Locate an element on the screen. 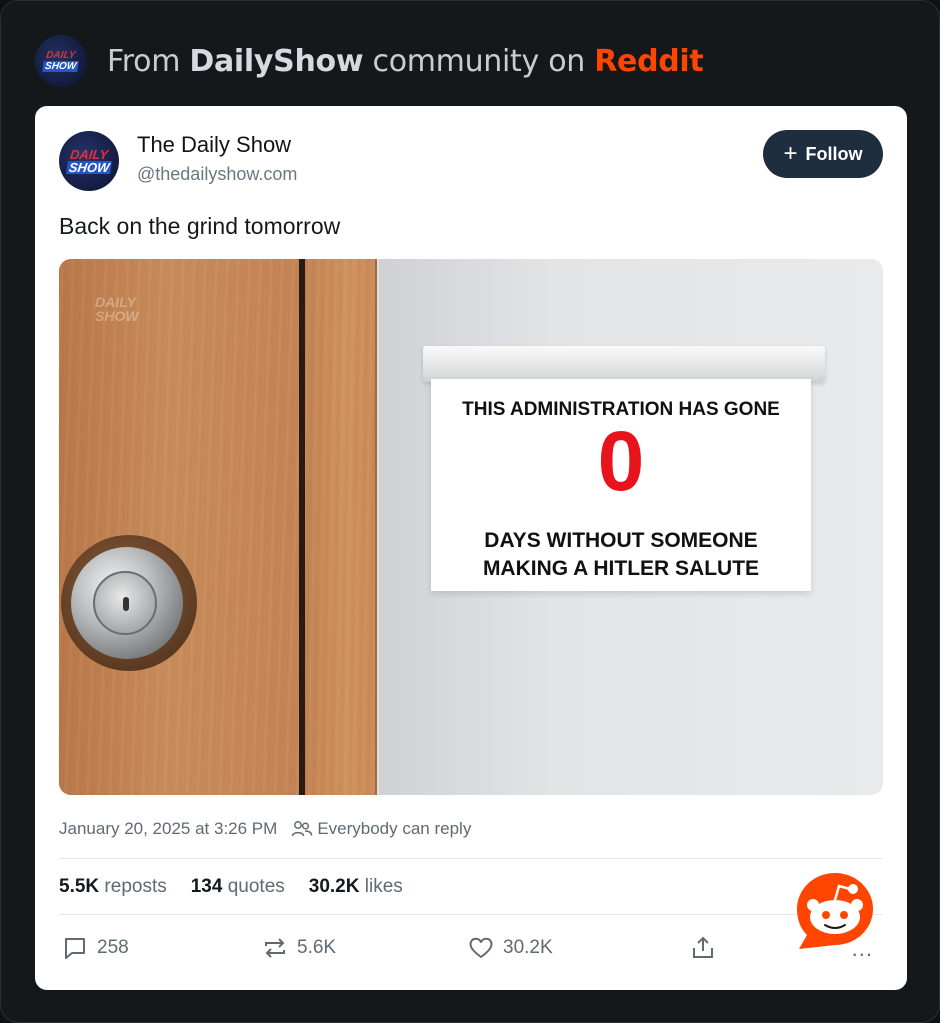 The height and width of the screenshot is (1023, 940). follow-label: Follow is located at coordinates (834, 153).